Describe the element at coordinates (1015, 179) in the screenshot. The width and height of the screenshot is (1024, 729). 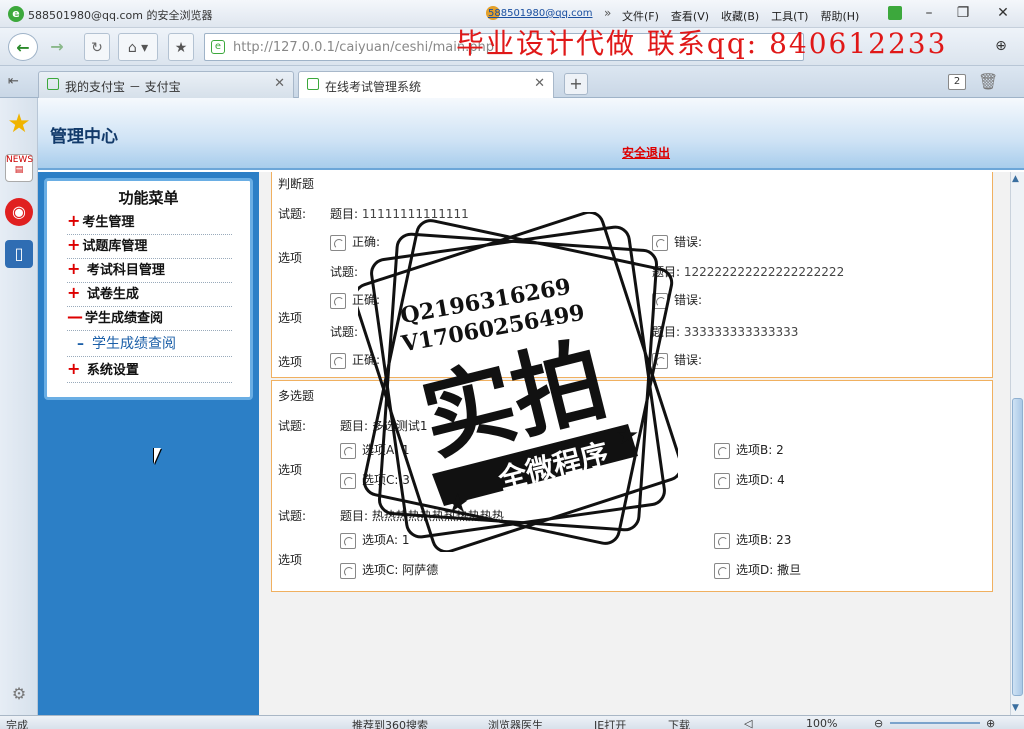
I see `scroll-up-icon: ▲` at that location.